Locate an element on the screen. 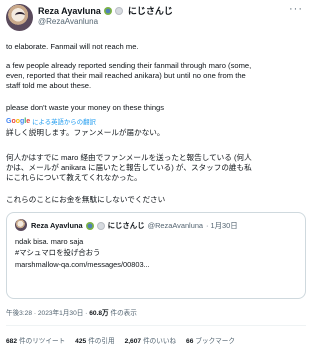 The image size is (320, 350). bookmark-count: 66 is located at coordinates (190, 341).